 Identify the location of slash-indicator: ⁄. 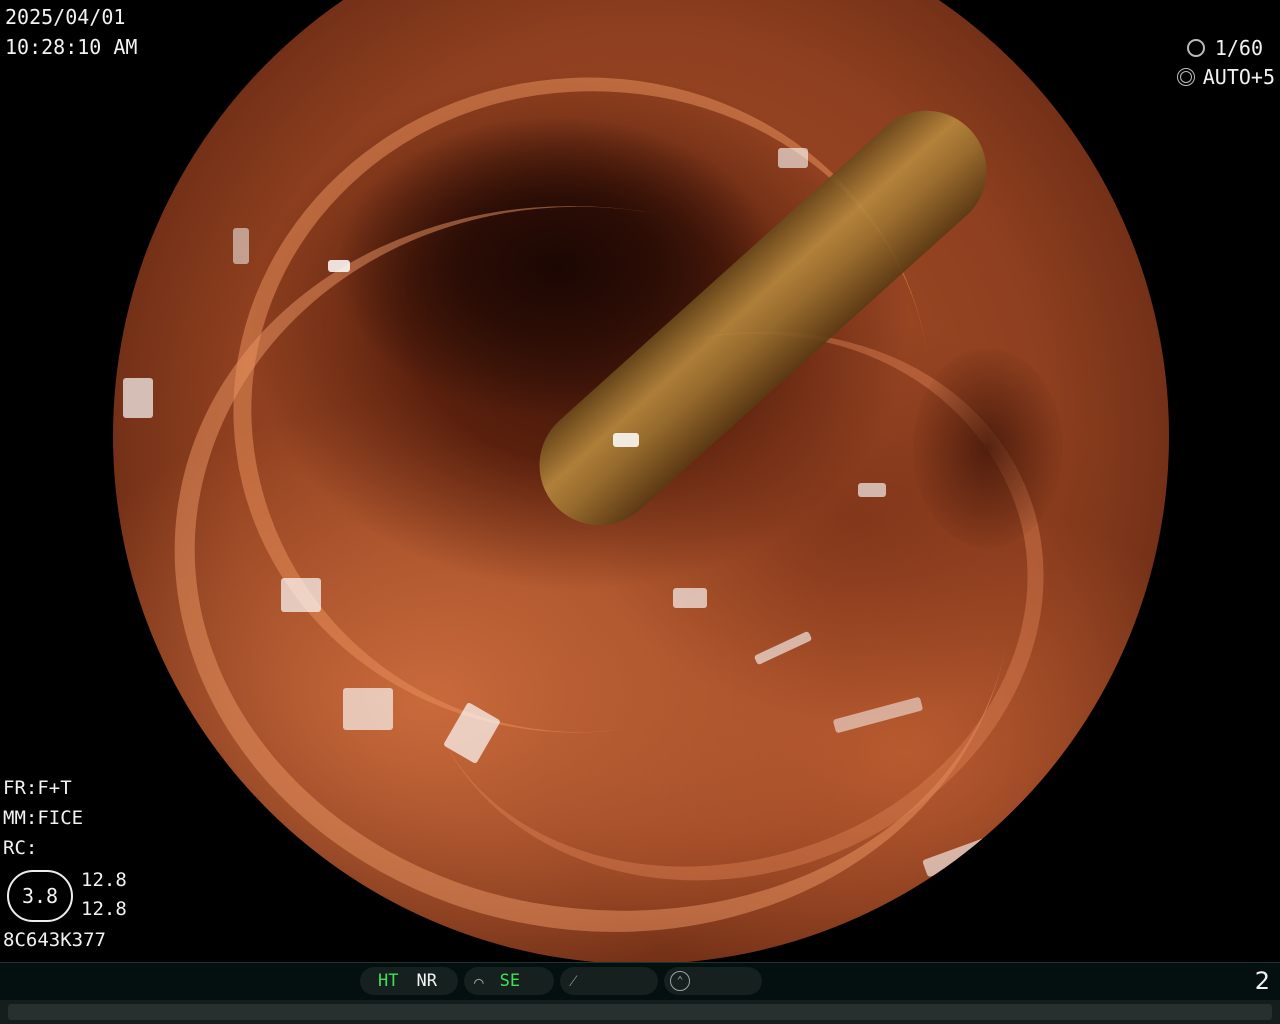
(609, 981).